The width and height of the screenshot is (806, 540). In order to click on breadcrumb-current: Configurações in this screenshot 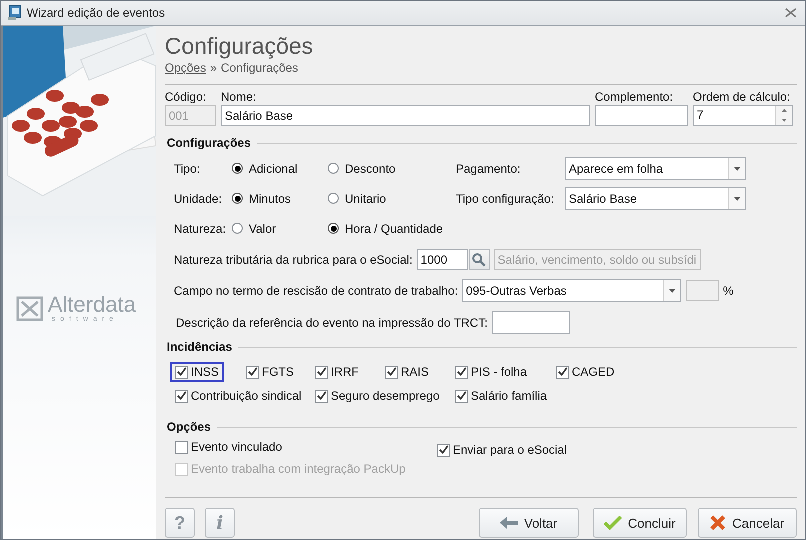, I will do `click(259, 68)`.